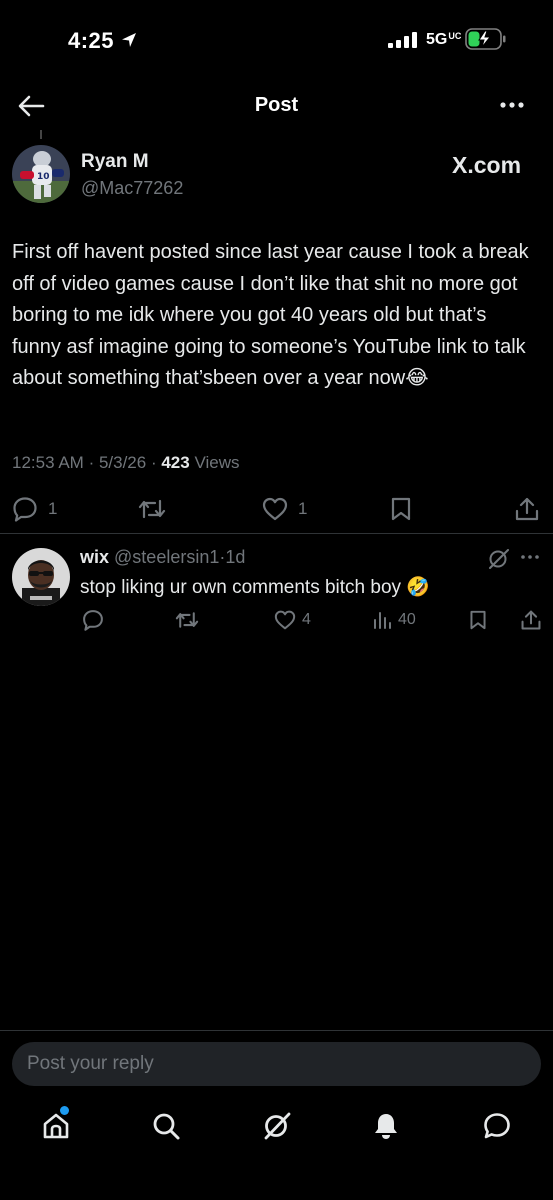 The width and height of the screenshot is (553, 1200). What do you see at coordinates (64, 1110) in the screenshot?
I see `home-notification-dot` at bounding box center [64, 1110].